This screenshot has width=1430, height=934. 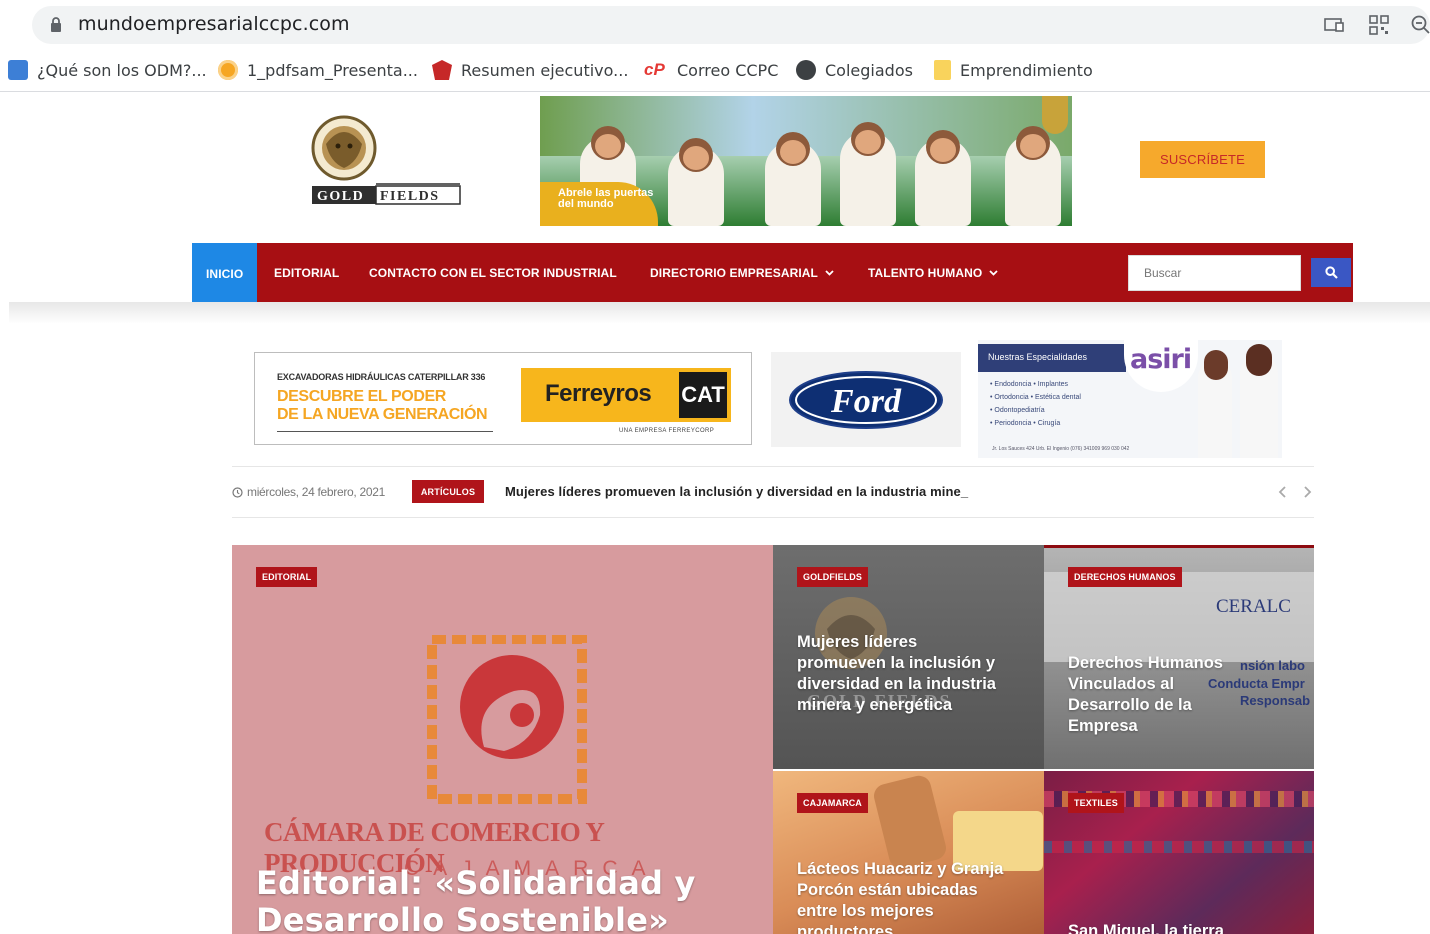 I want to click on nav-item-talento: TALENTO HUMANO, so click(x=933, y=272).